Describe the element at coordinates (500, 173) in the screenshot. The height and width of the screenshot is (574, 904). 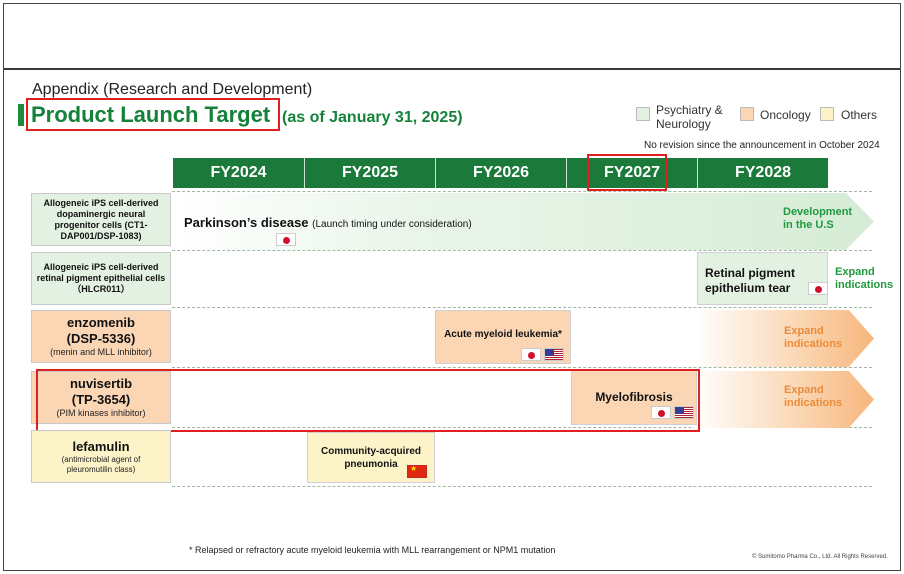
I see `fy-header-2026: FY2026` at that location.